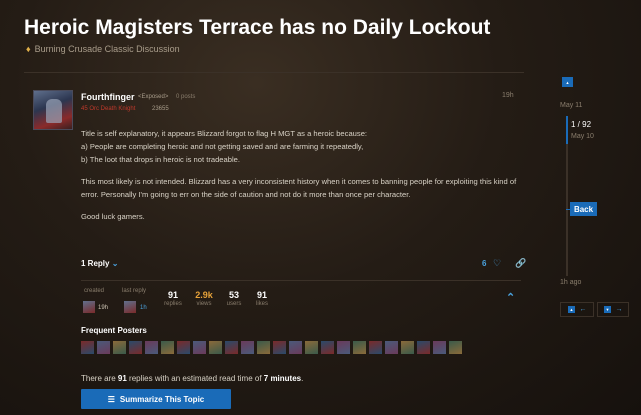  What do you see at coordinates (497, 263) in the screenshot?
I see `heart-icon: ♡` at bounding box center [497, 263].